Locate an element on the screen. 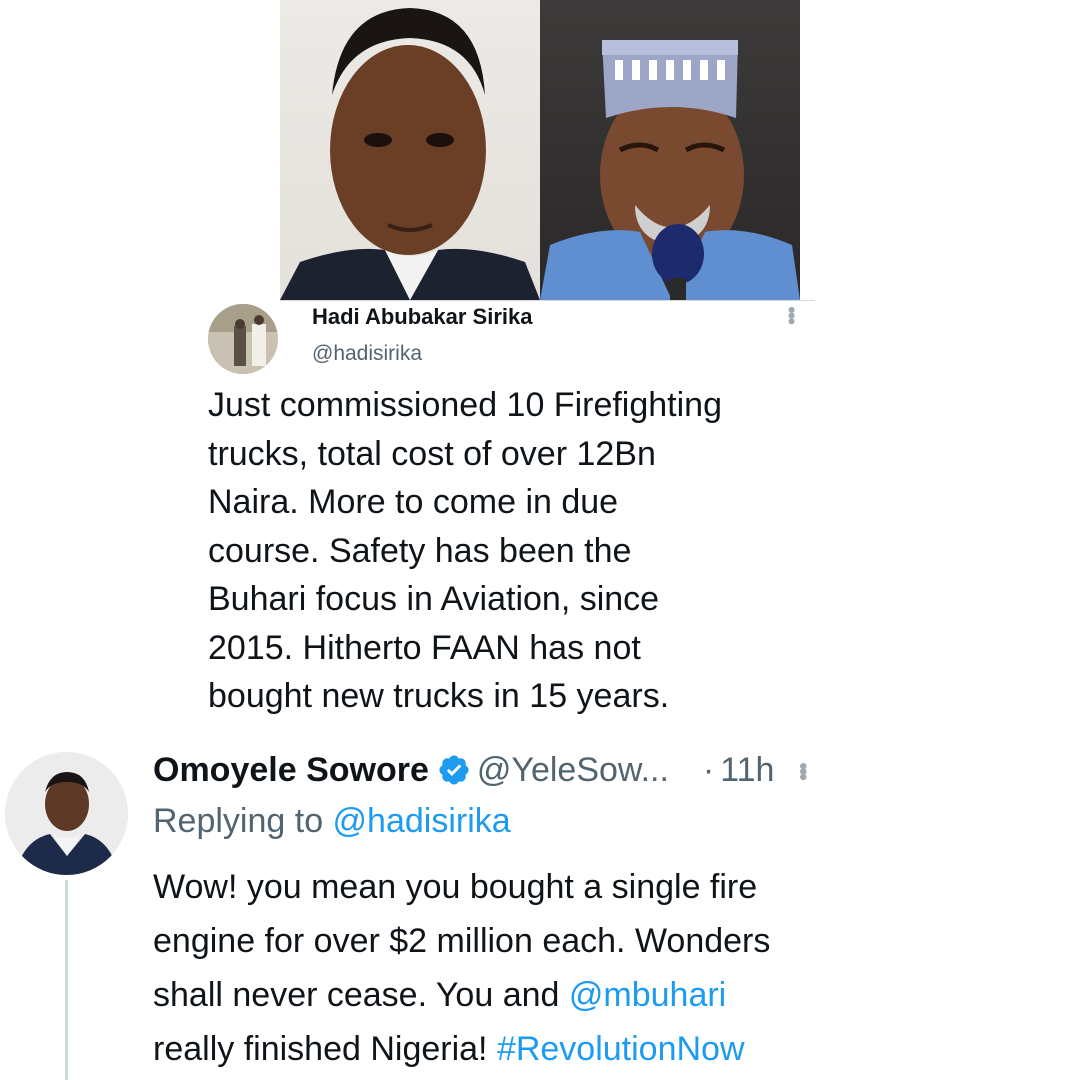 The width and height of the screenshot is (1080, 1080). tweet-line: 2015. Hitherto FAAN has not is located at coordinates (424, 647).